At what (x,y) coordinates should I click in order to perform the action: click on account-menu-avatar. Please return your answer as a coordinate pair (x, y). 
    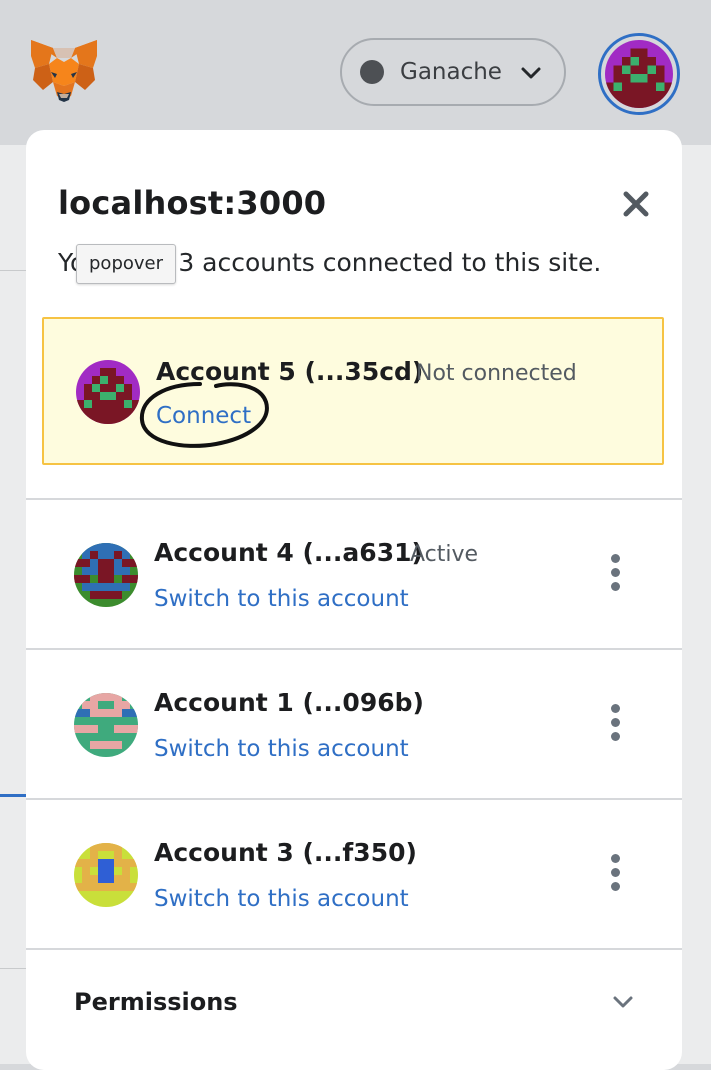
    Looking at the image, I should click on (639, 74).